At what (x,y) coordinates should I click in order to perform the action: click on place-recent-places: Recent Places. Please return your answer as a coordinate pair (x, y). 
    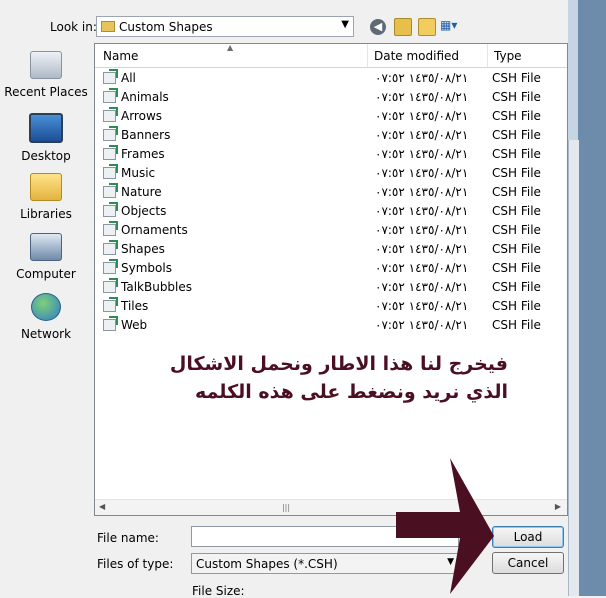
    Looking at the image, I should click on (46, 75).